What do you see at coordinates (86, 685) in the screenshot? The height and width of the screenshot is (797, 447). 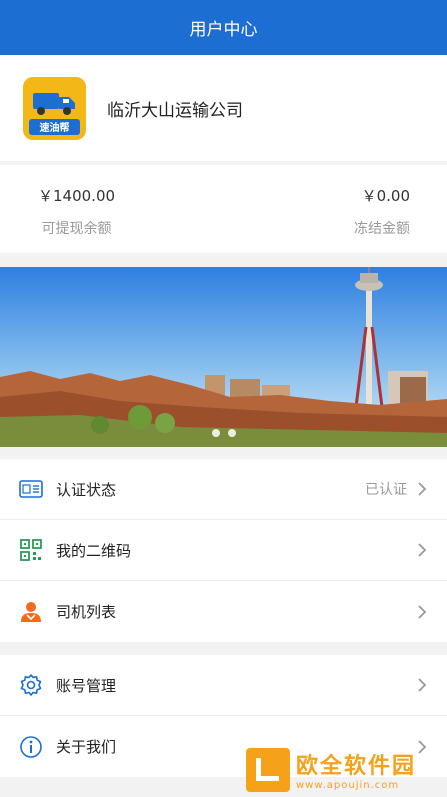 I see `menu-item-label: 账号管理` at bounding box center [86, 685].